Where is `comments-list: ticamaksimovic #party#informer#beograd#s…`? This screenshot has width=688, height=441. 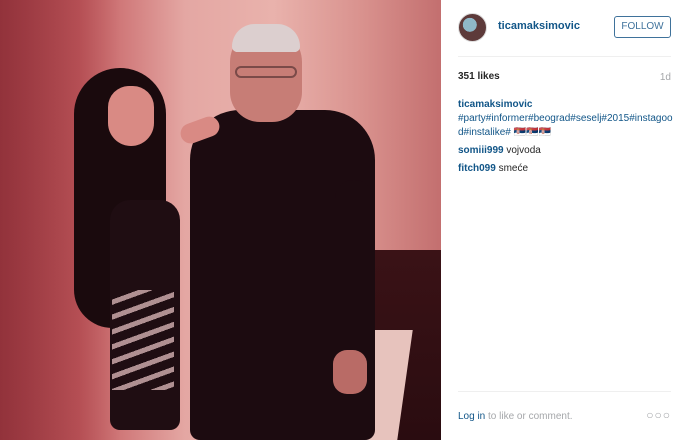
comments-list: ticamaksimovic #party#informer#beograd#s… is located at coordinates (568, 139).